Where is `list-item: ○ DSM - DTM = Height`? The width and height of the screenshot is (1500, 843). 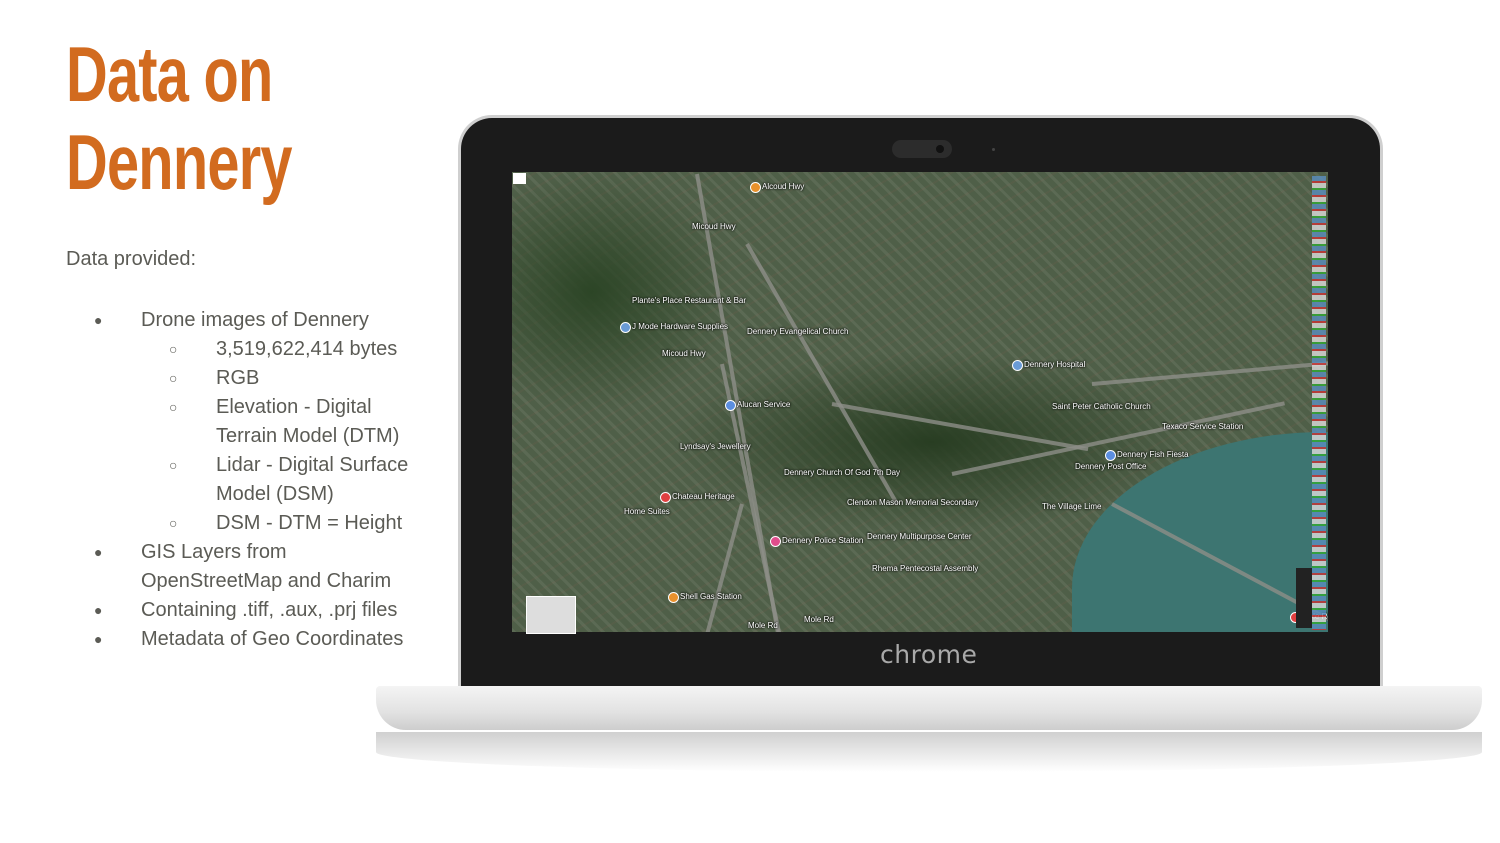
list-item: ○ DSM - DTM = Height is located at coordinates (213, 523).